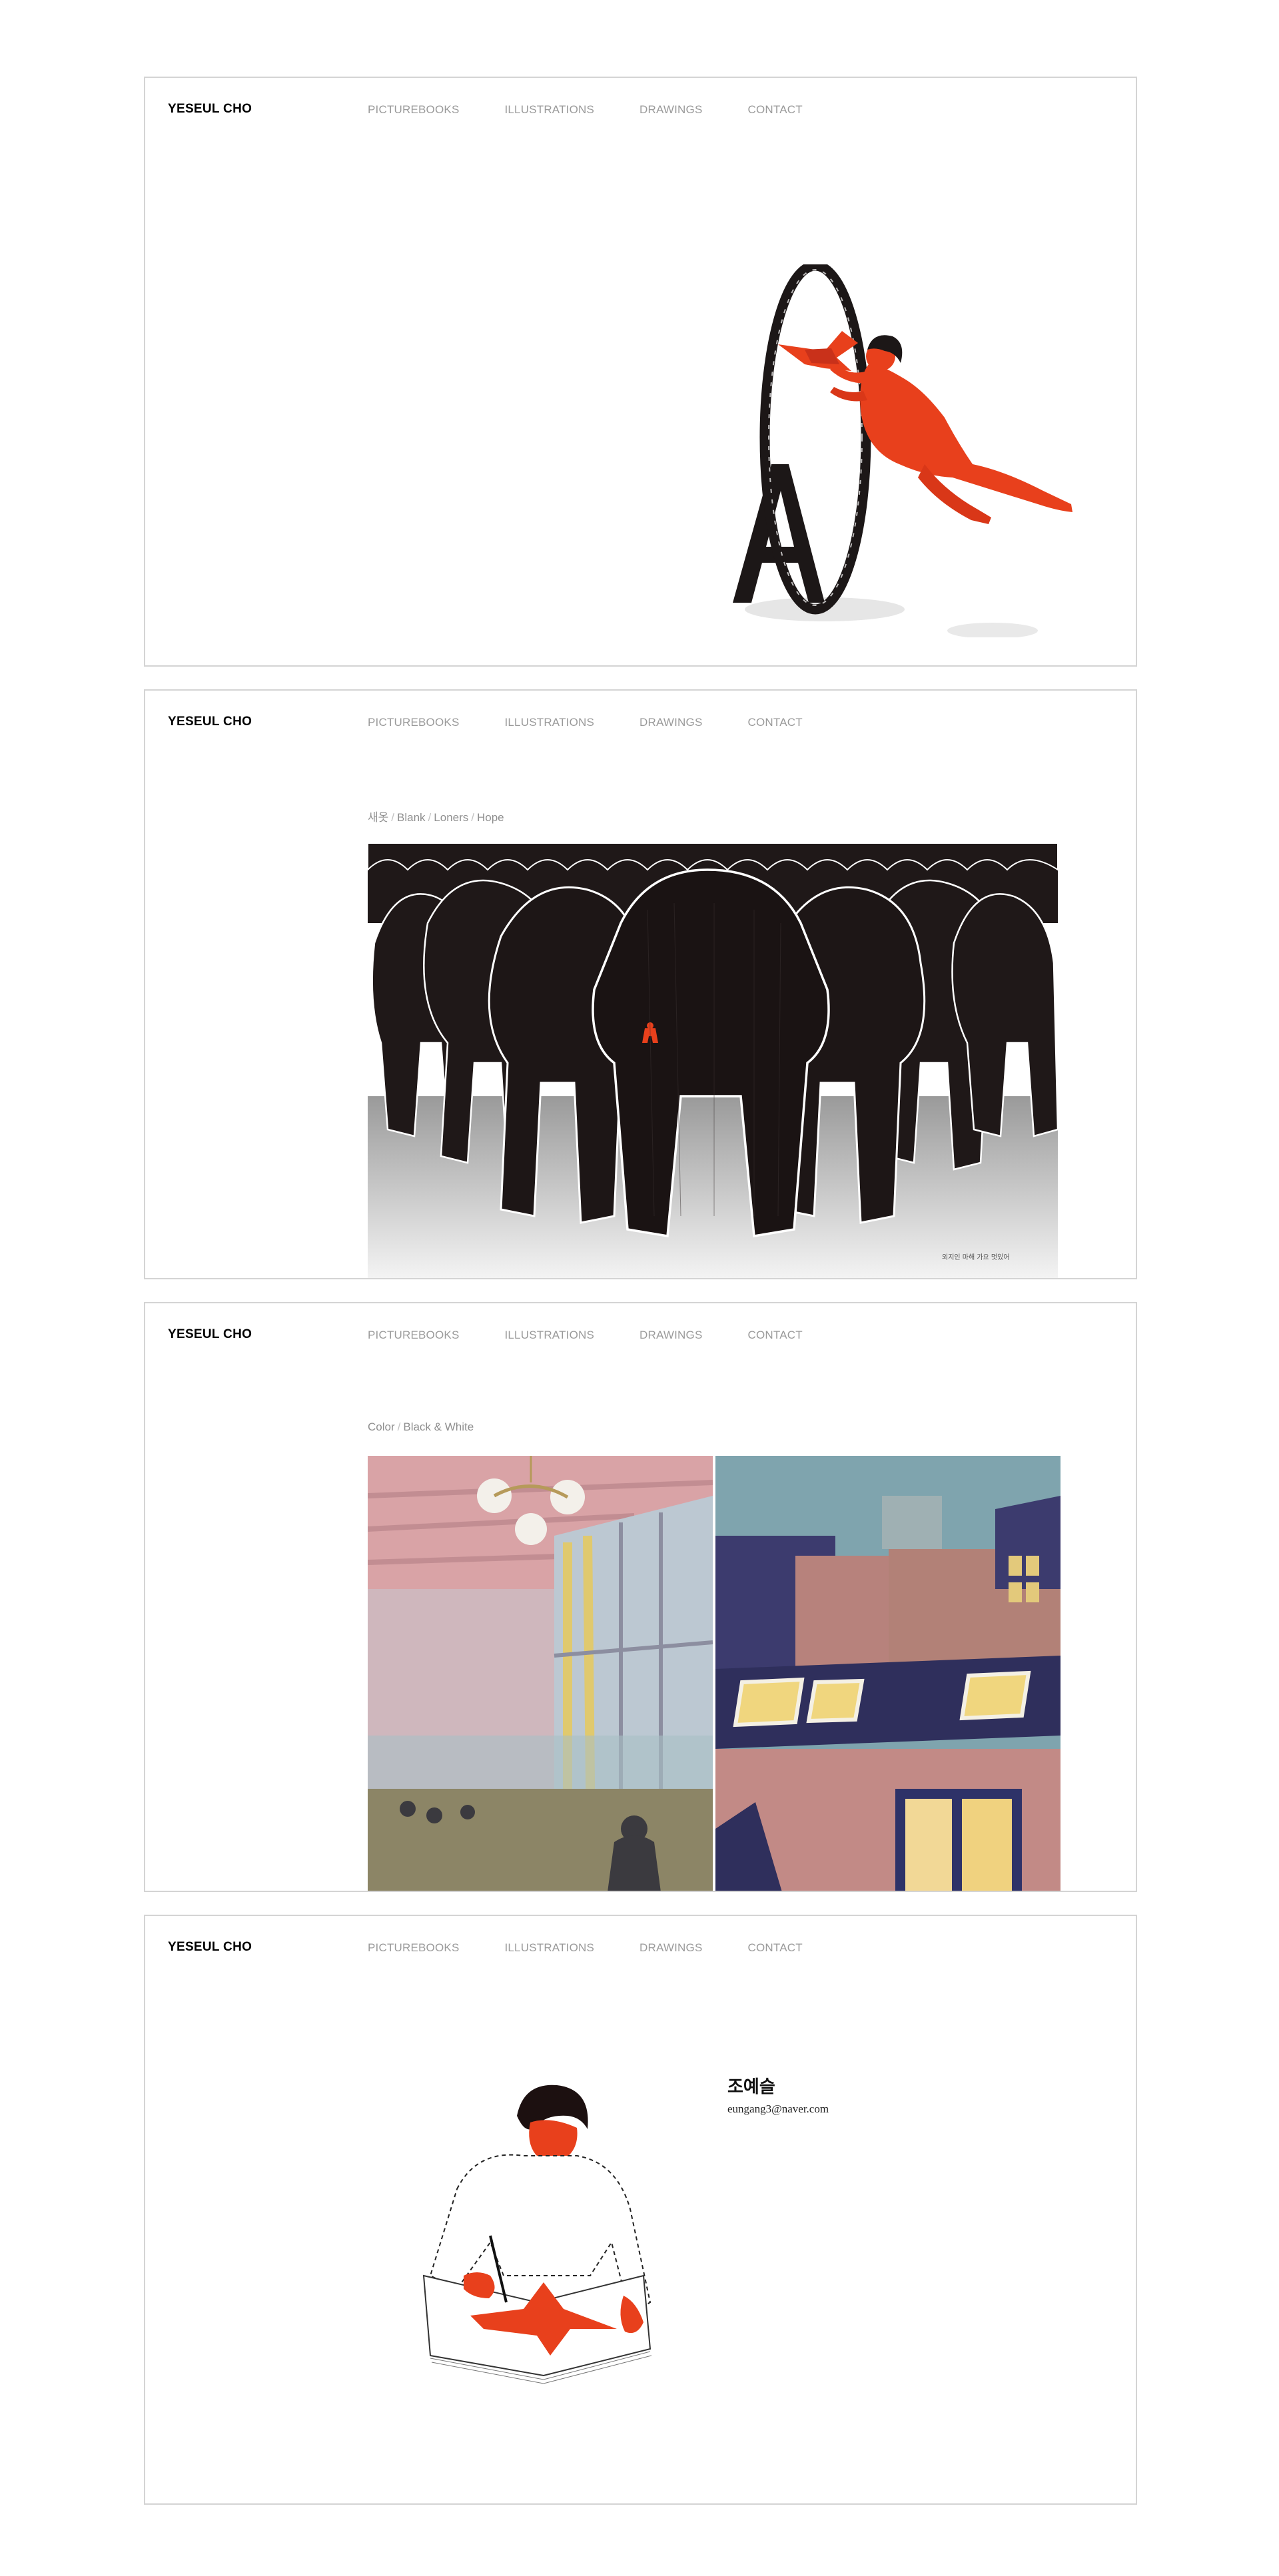  What do you see at coordinates (778, 2109) in the screenshot?
I see `contact-email-link: eungang3@naver.com` at bounding box center [778, 2109].